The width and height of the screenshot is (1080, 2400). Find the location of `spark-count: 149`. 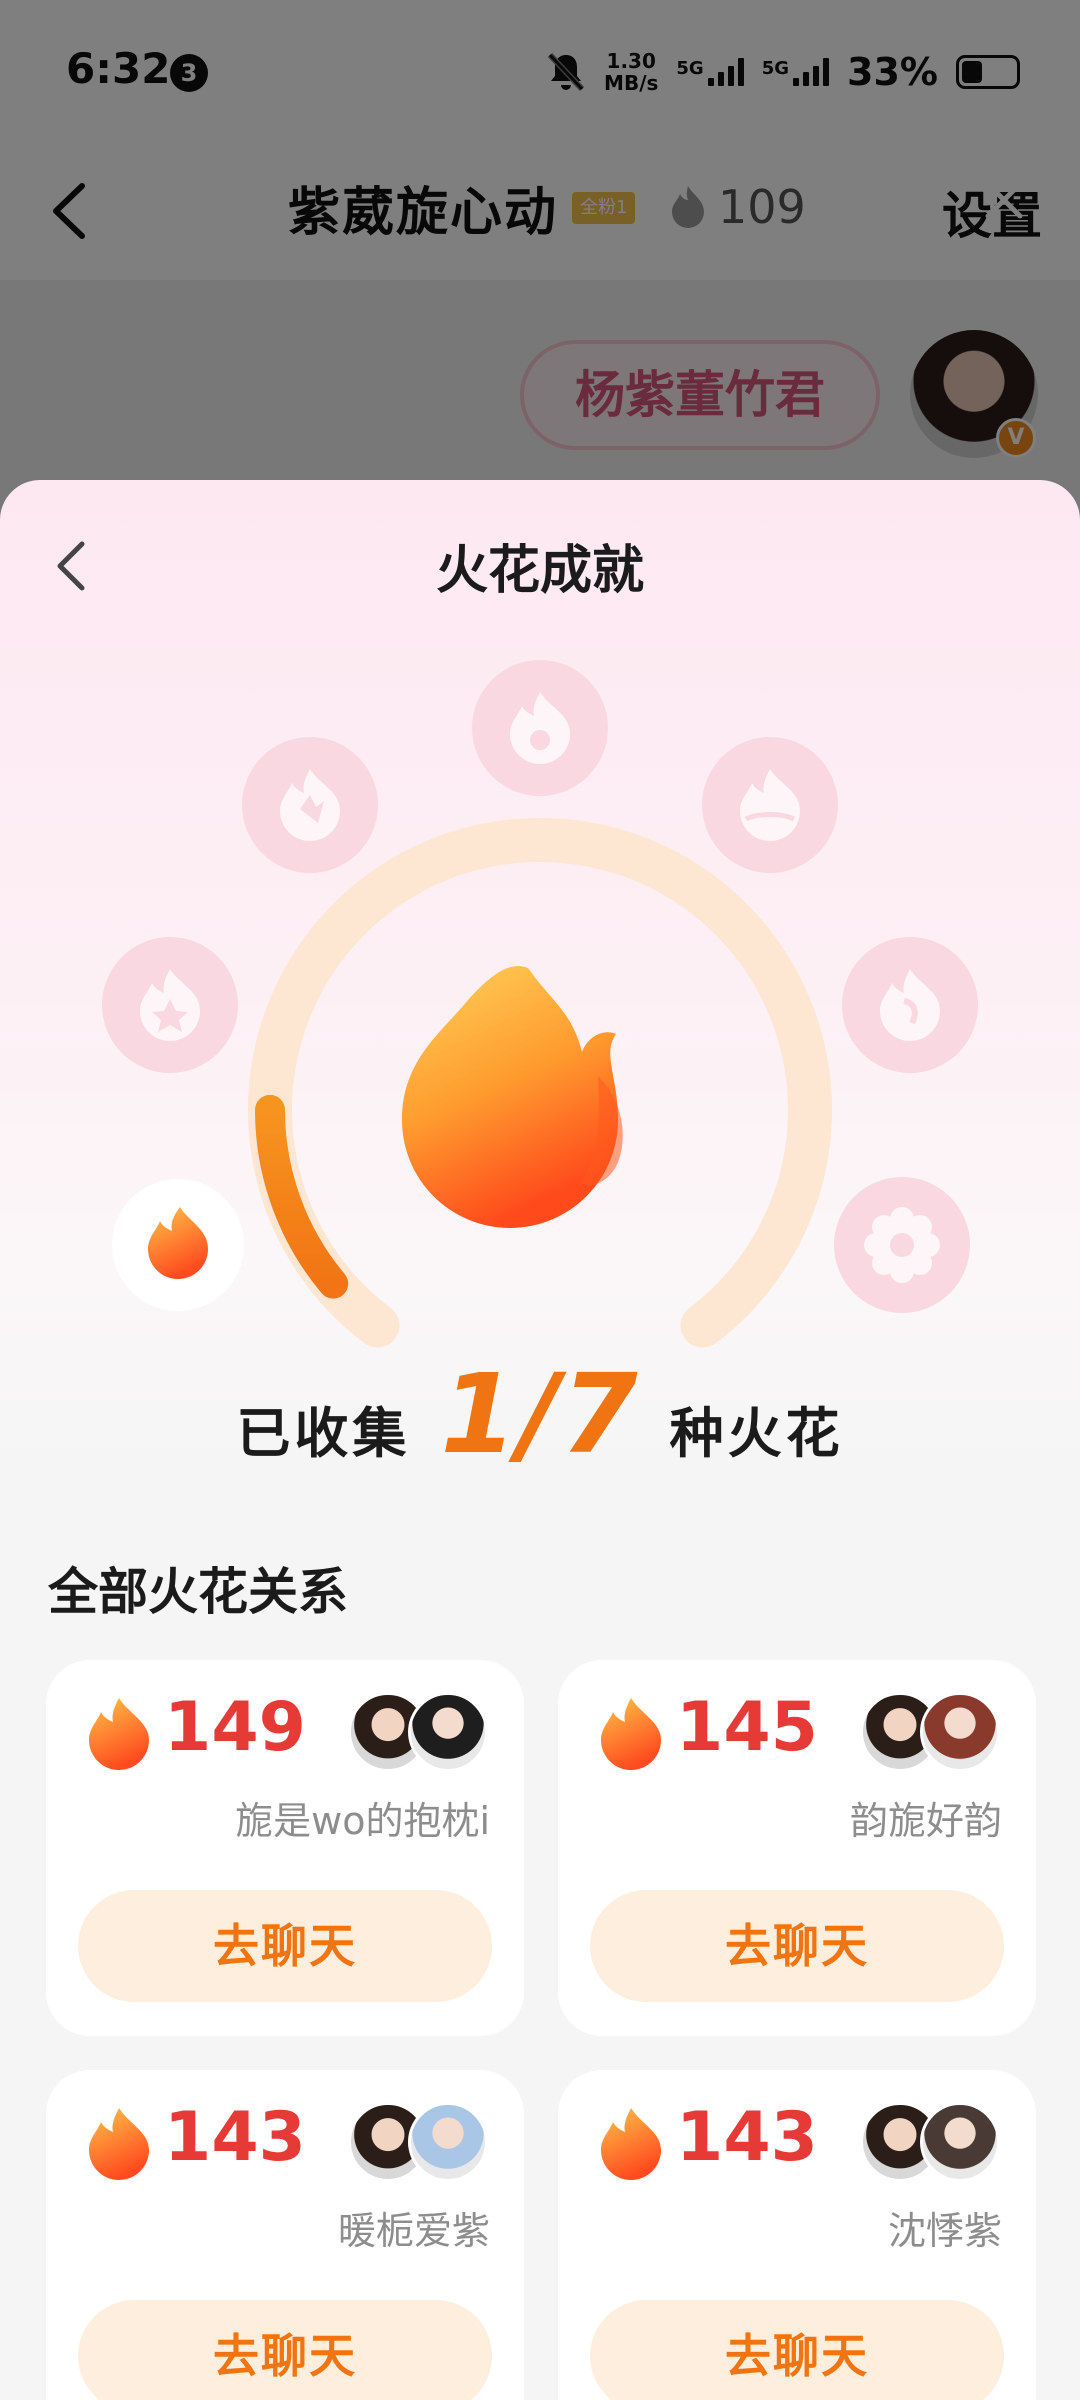

spark-count: 149 is located at coordinates (235, 1727).